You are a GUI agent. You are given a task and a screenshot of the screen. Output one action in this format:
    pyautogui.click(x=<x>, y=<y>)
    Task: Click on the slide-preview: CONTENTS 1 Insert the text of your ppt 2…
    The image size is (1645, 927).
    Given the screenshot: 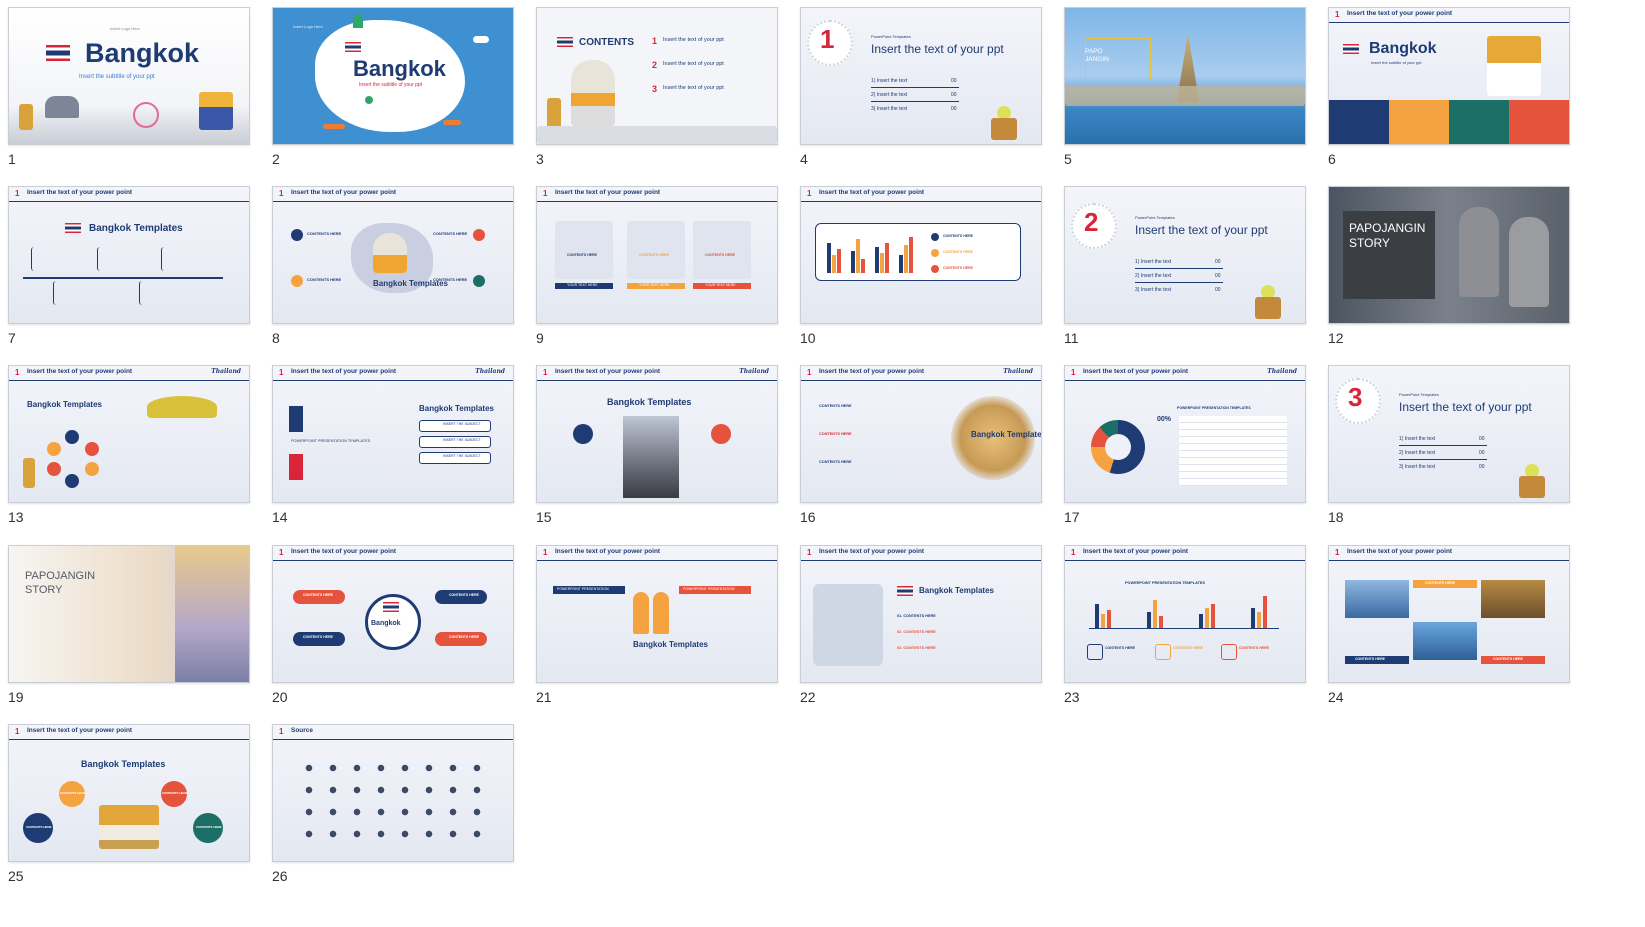 What is the action you would take?
    pyautogui.click(x=657, y=76)
    